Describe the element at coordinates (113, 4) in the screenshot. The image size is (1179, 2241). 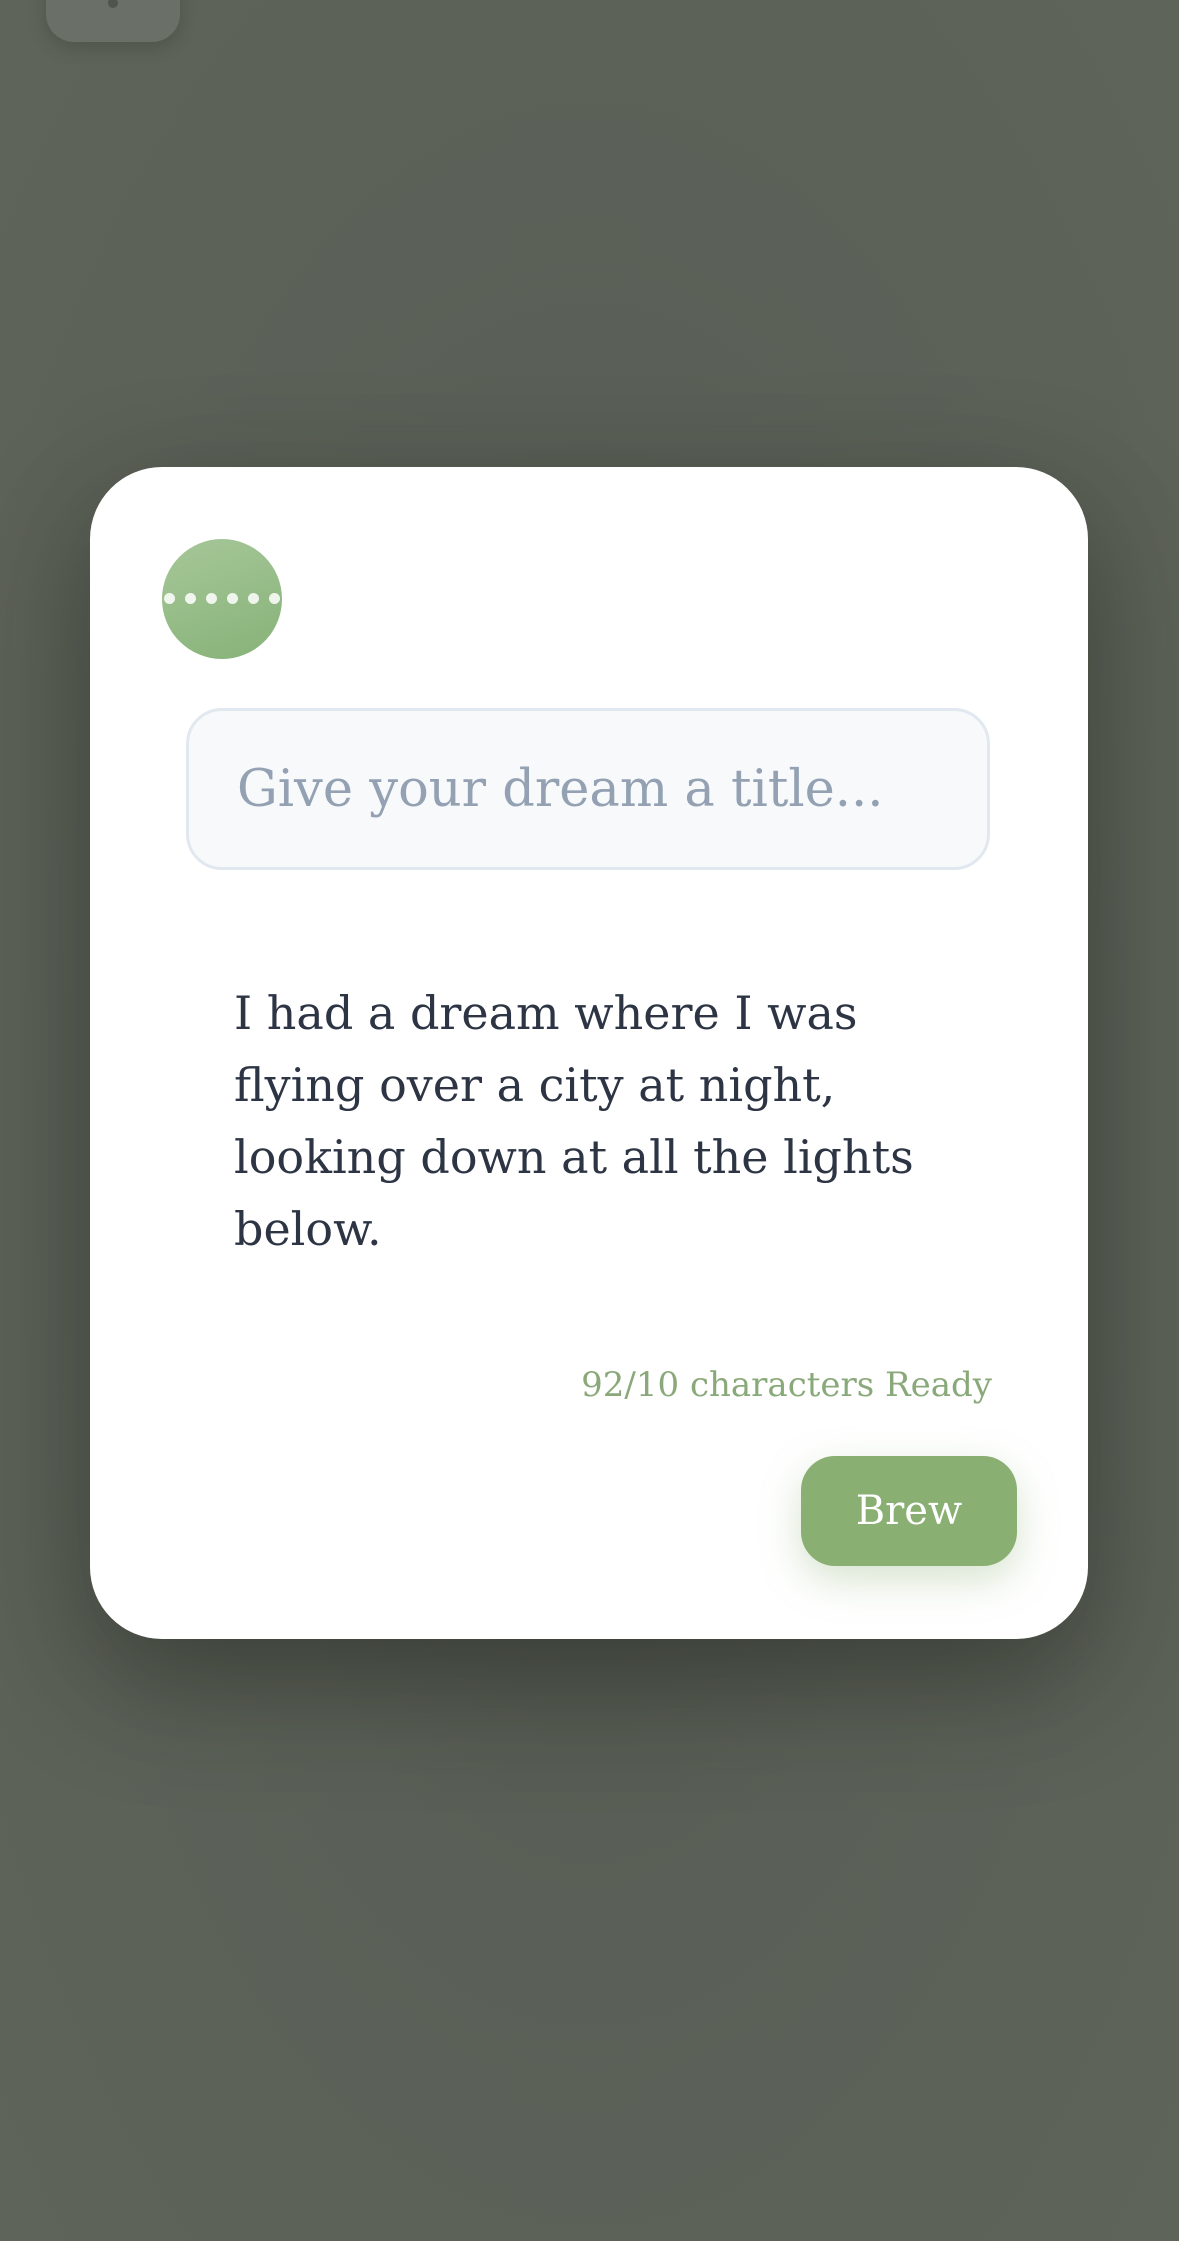
I see `dot-icon` at that location.